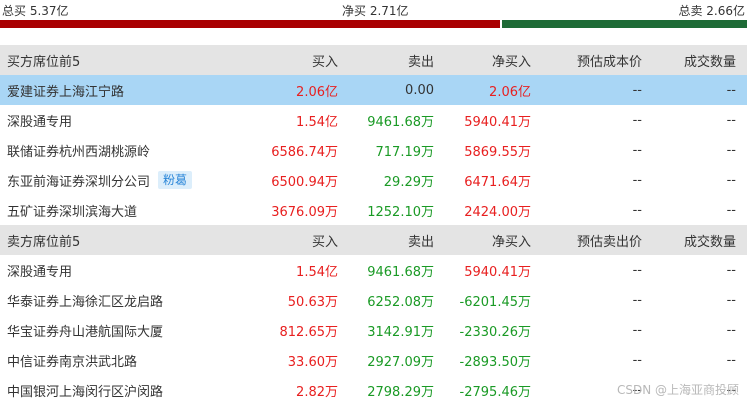 This screenshot has height=405, width=747. Describe the element at coordinates (677, 390) in the screenshot. I see `watermark: CSDN @上海亚商投顾` at that location.